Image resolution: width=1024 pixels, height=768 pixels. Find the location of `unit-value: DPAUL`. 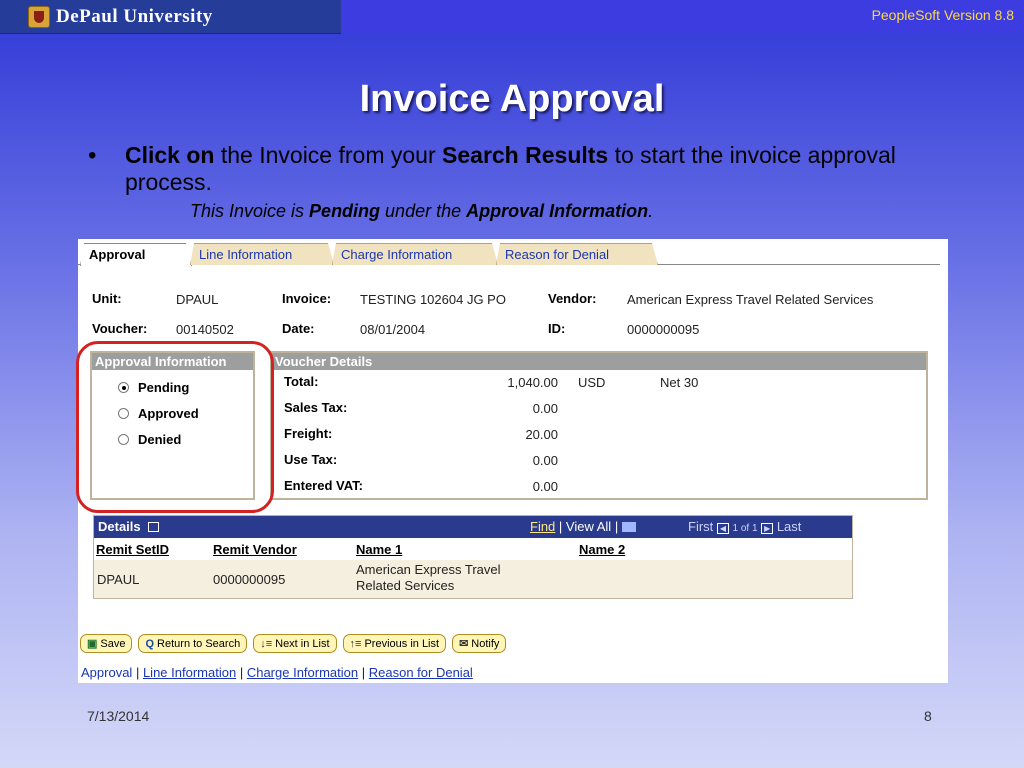

unit-value: DPAUL is located at coordinates (197, 299).